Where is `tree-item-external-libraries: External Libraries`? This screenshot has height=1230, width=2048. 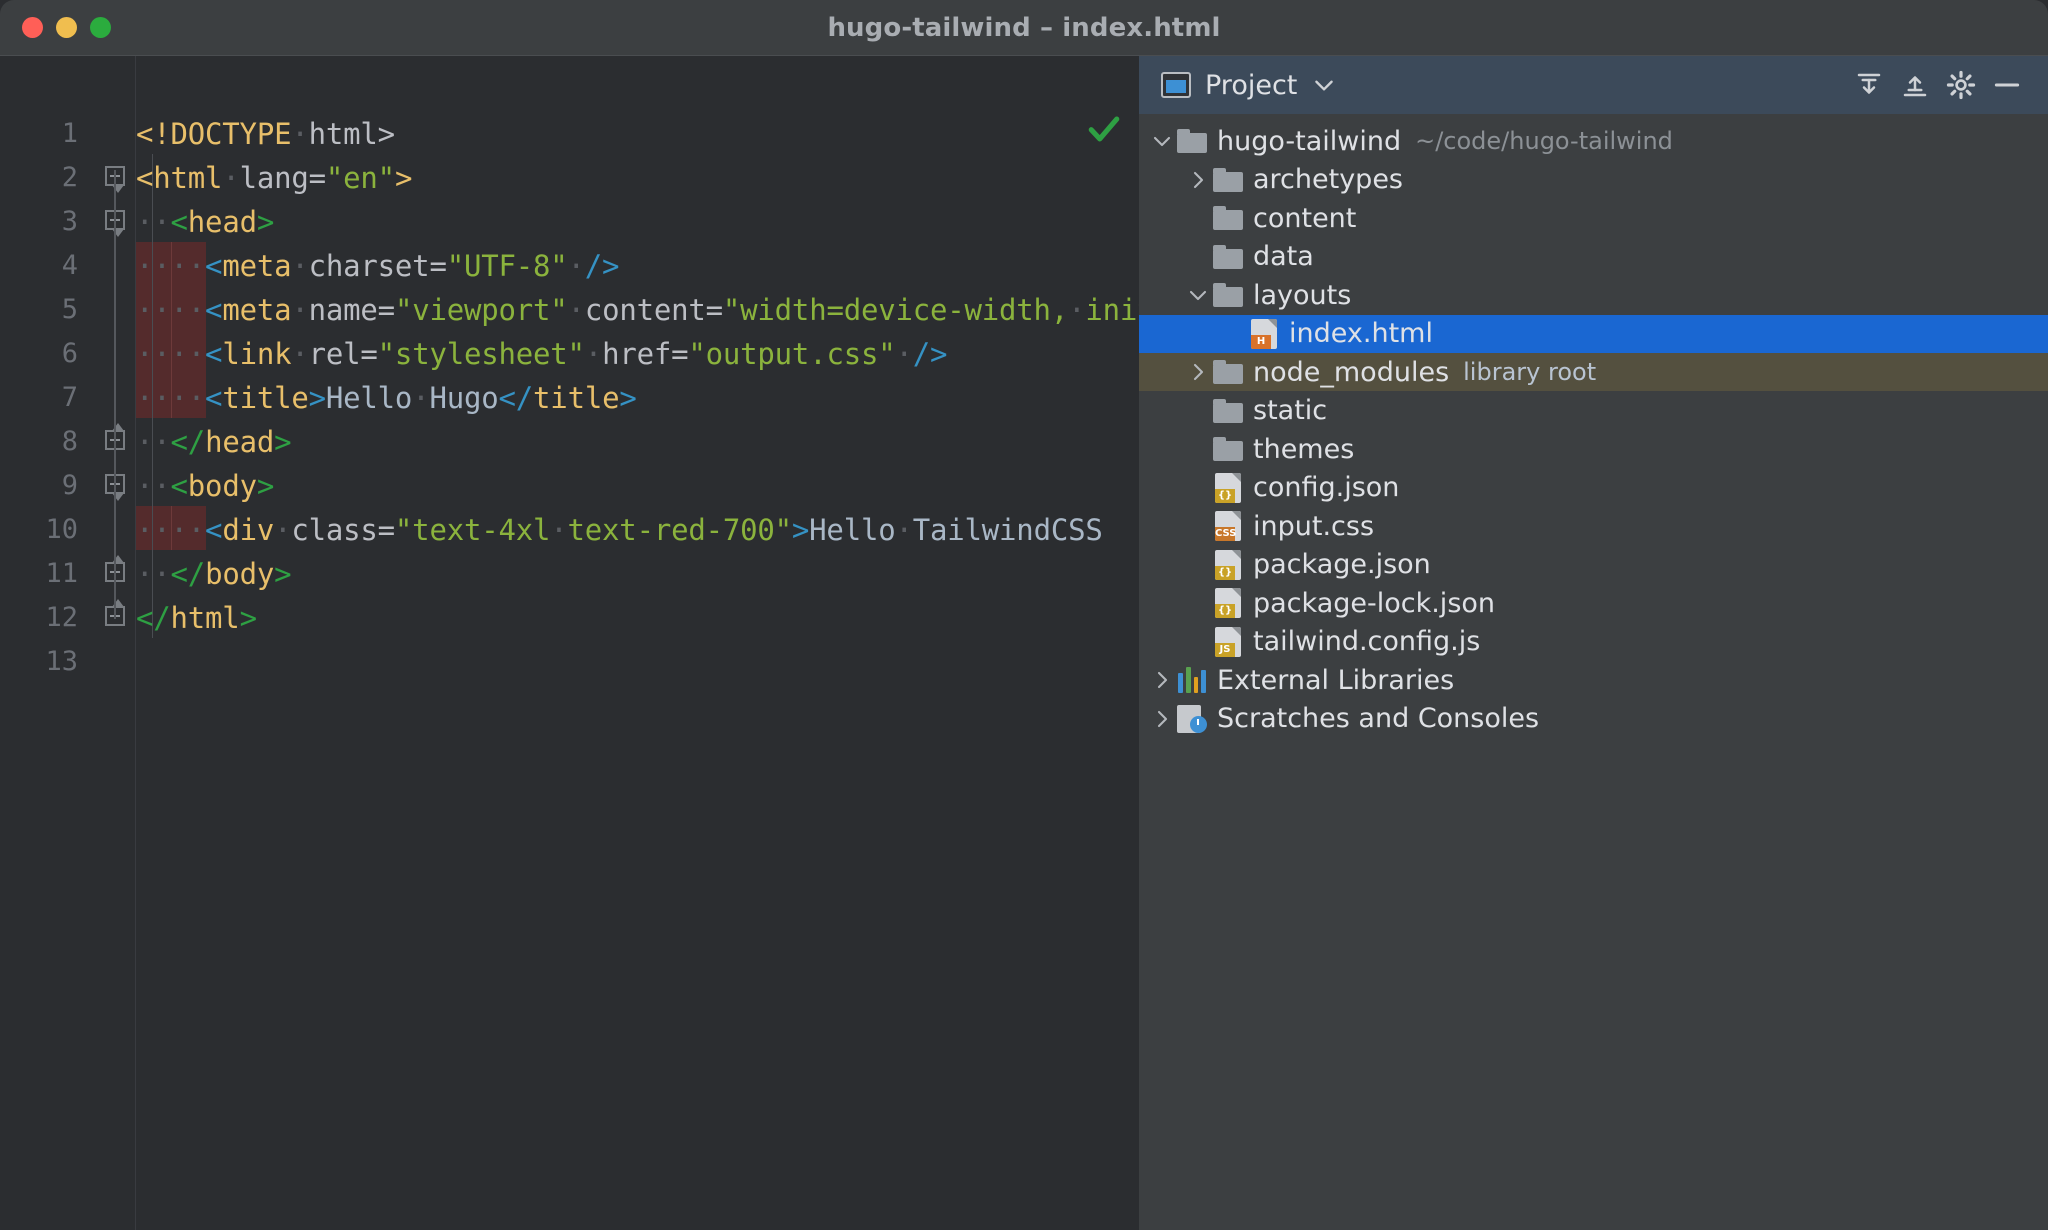 tree-item-external-libraries: External Libraries is located at coordinates (1593, 680).